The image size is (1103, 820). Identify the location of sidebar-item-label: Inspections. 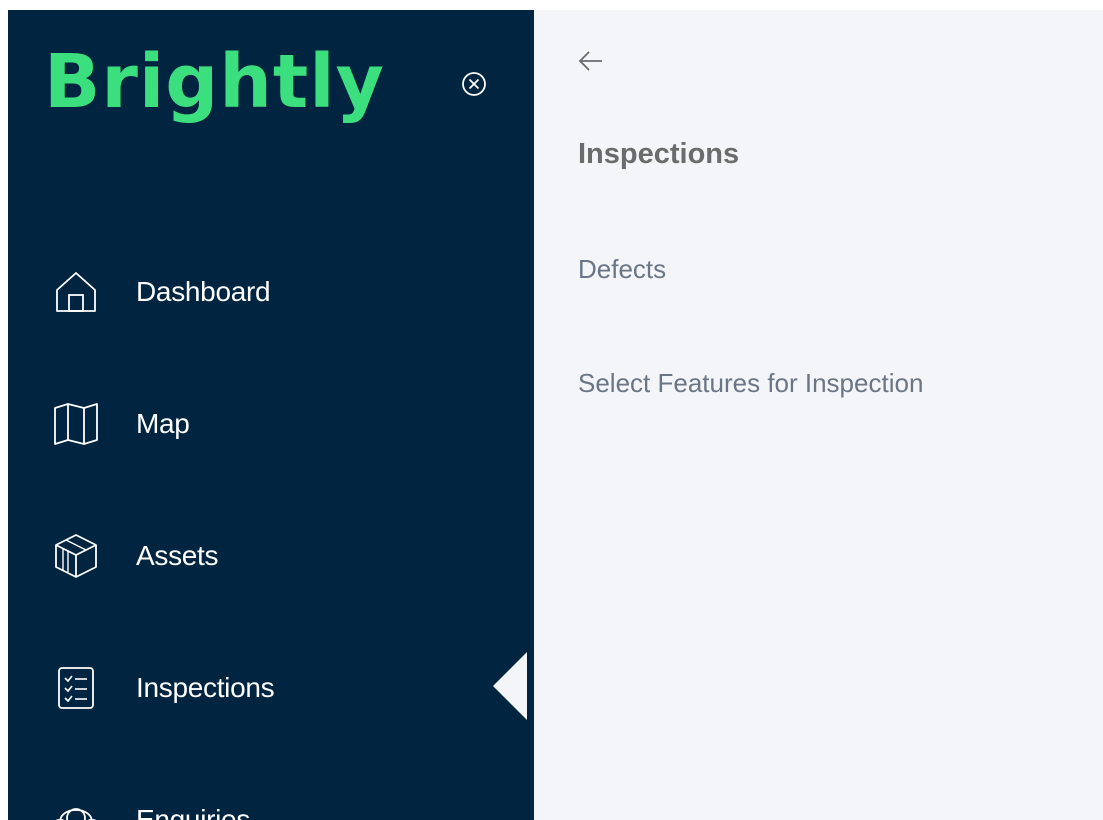
(205, 687).